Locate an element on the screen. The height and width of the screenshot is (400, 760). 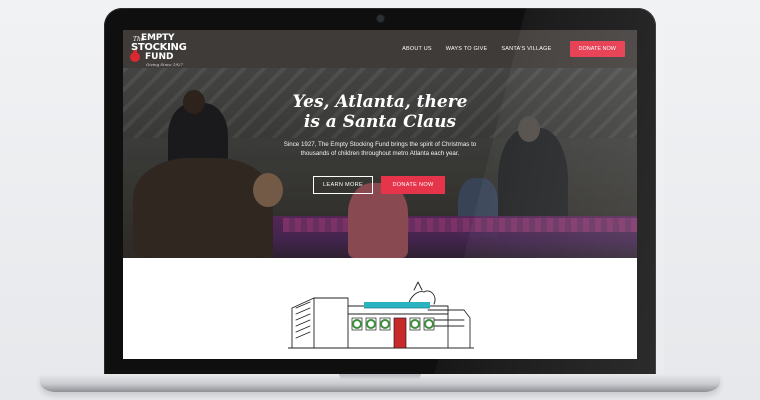
nav-donate-button: DONATE NOW is located at coordinates (597, 49).